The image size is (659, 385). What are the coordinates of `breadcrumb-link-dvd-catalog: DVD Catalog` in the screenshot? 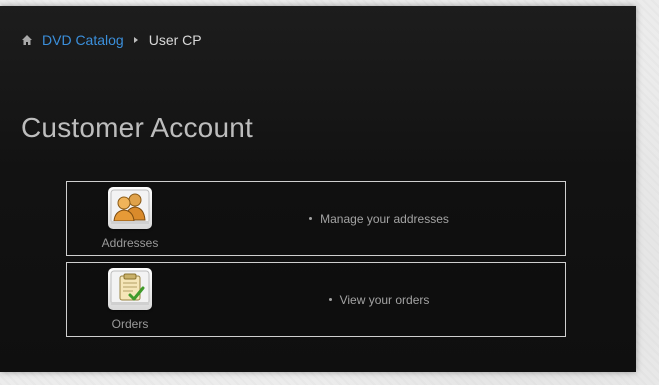 It's located at (83, 40).